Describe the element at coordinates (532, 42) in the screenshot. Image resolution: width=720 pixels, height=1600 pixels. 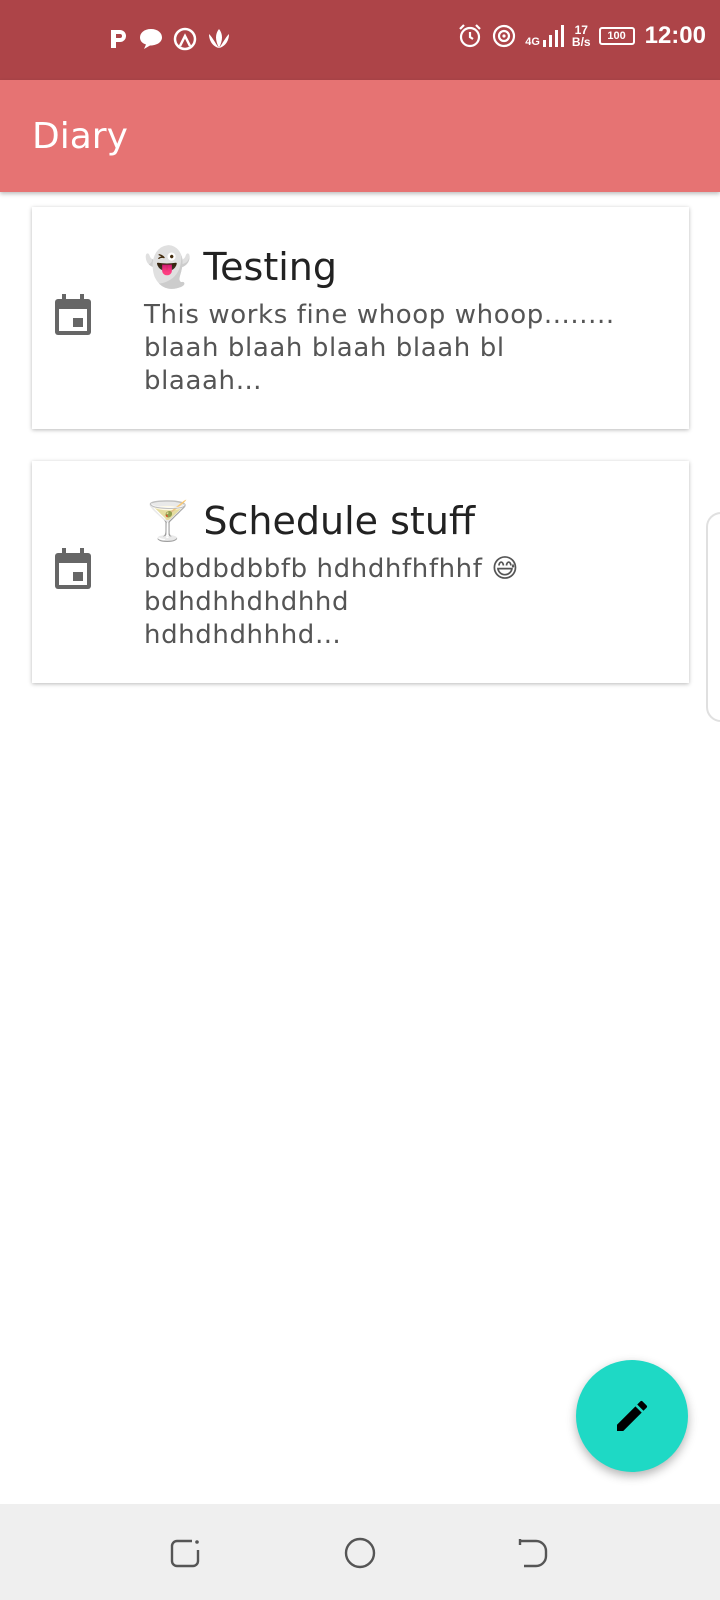
I see `network-type: 4G` at that location.